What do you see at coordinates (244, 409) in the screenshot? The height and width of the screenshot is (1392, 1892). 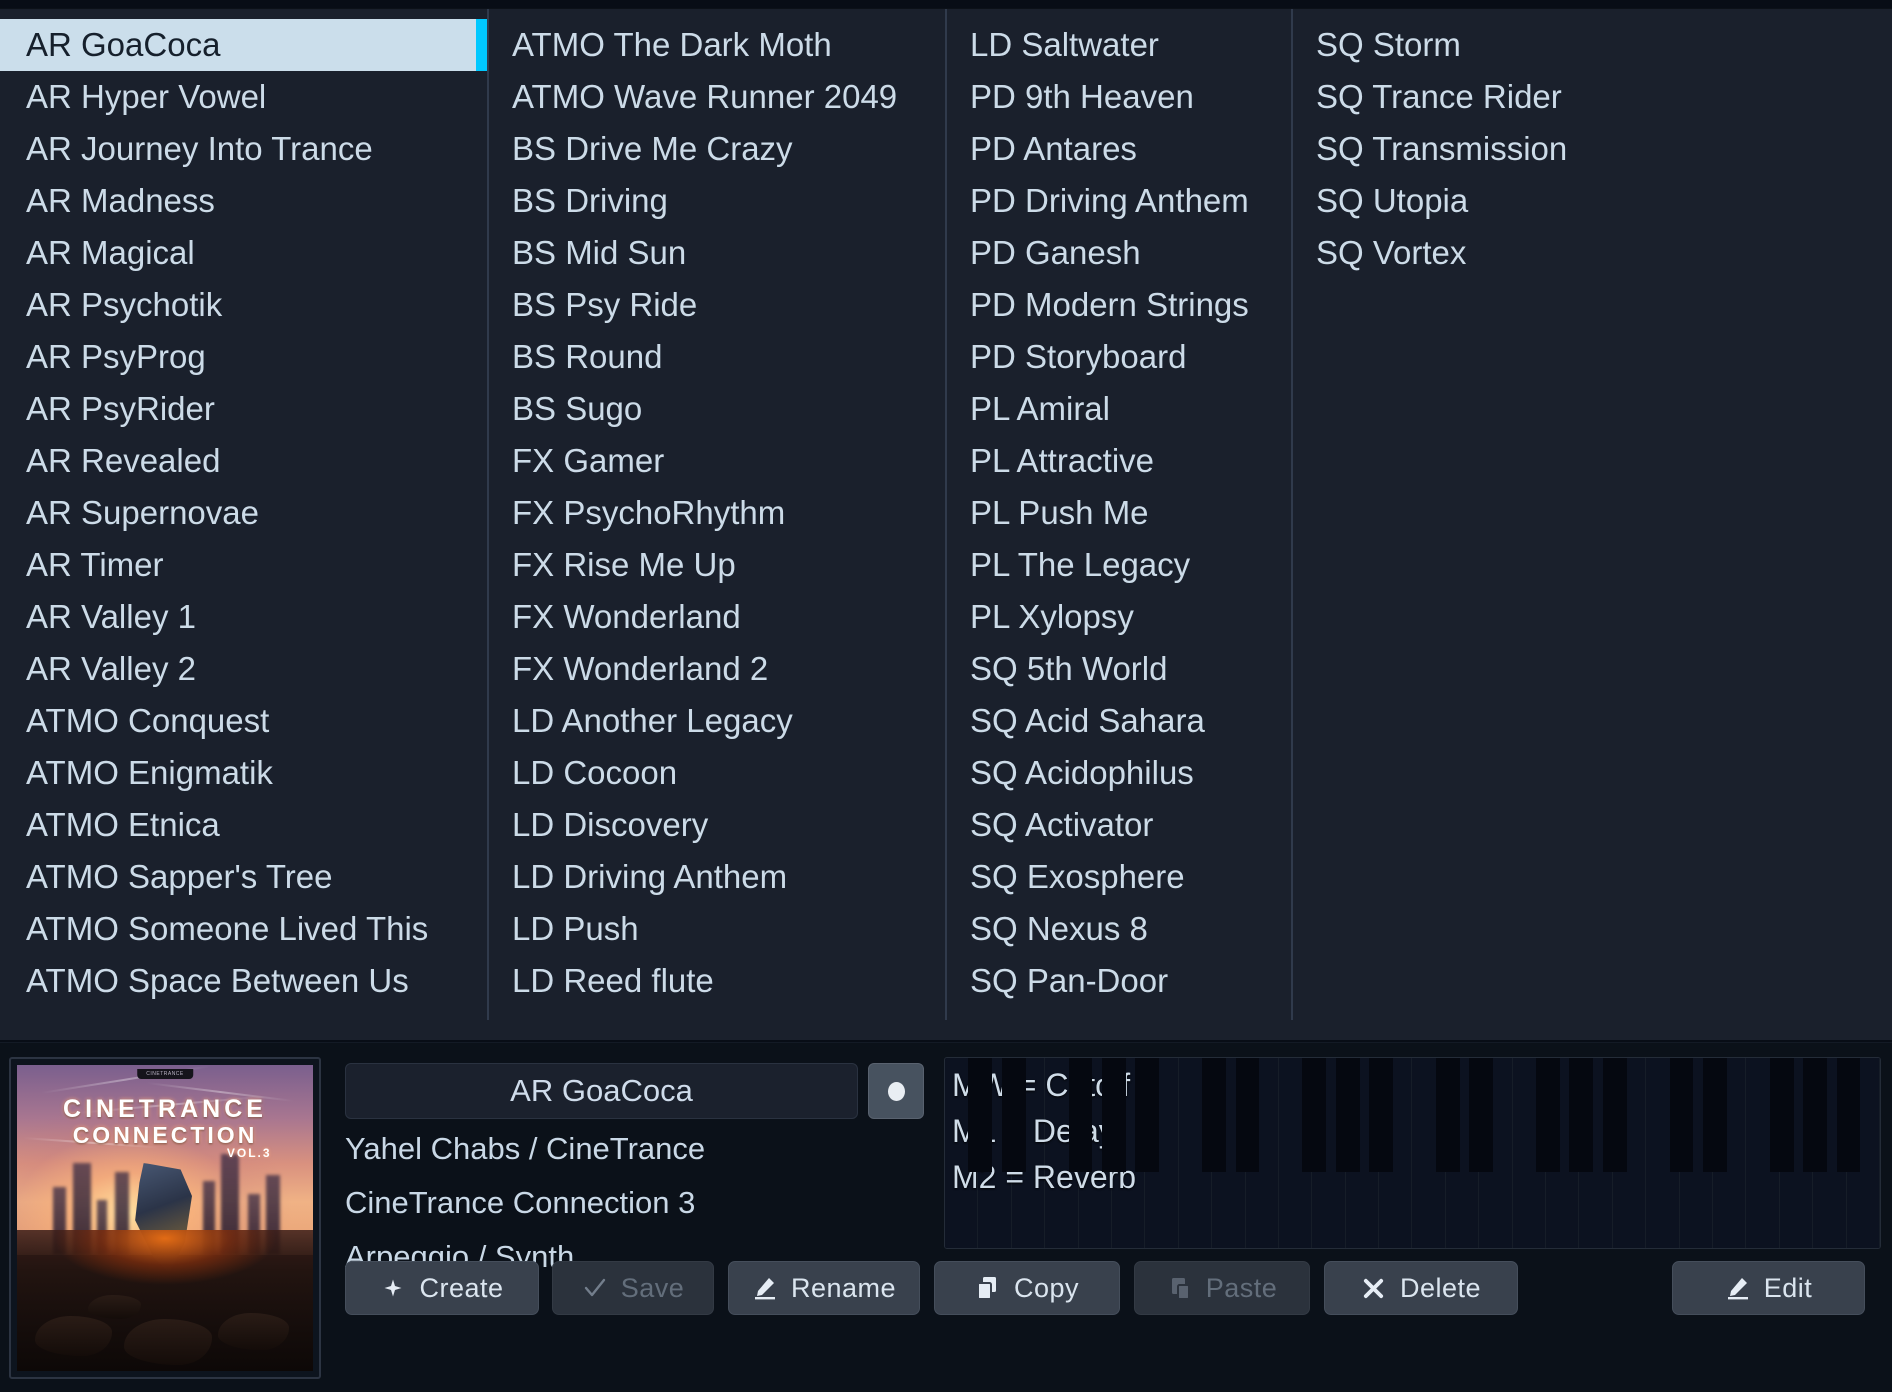 I see `preset-list-item: AR PsyRider` at bounding box center [244, 409].